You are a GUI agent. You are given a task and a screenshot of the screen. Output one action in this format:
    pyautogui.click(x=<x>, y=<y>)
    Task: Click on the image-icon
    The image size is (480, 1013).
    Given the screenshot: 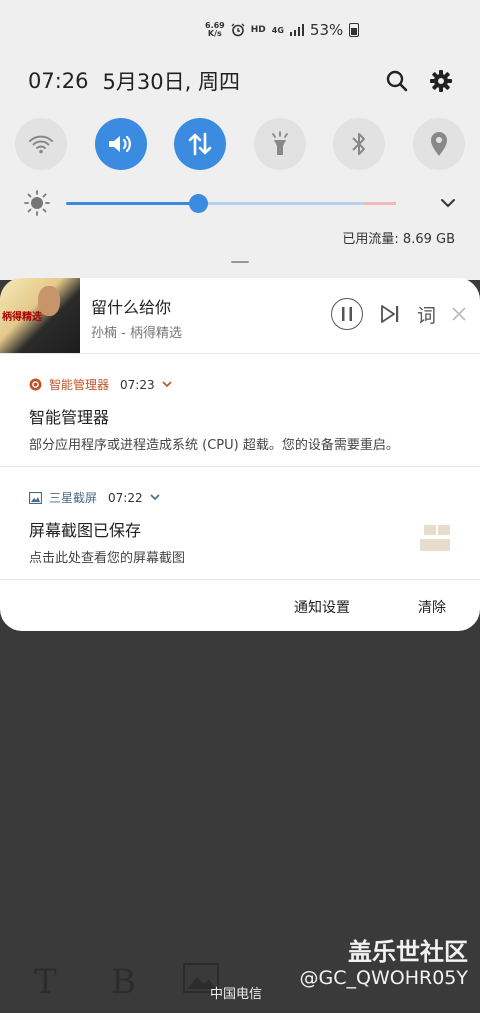 What is the action you would take?
    pyautogui.click(x=35, y=497)
    